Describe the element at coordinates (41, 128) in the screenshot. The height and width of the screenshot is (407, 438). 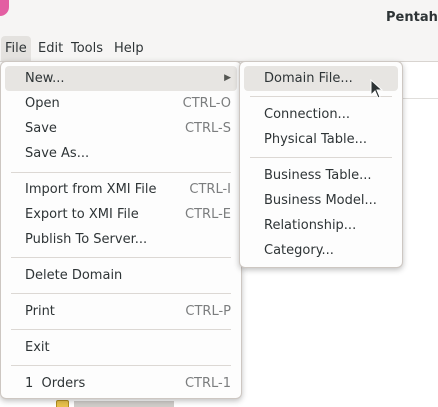
I see `menu-item-label: Save` at that location.